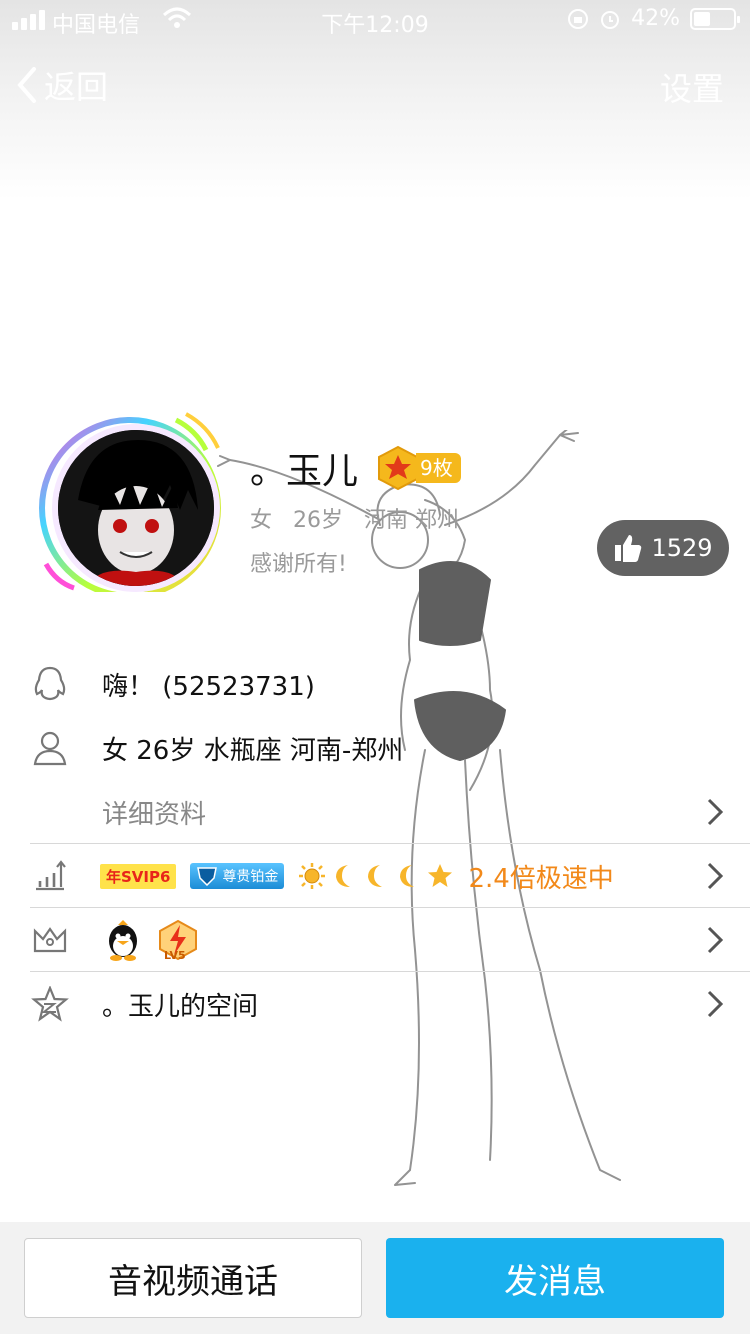 This screenshot has width=750, height=1334. I want to click on platinum-badge: 尊贵铂金, so click(237, 876).